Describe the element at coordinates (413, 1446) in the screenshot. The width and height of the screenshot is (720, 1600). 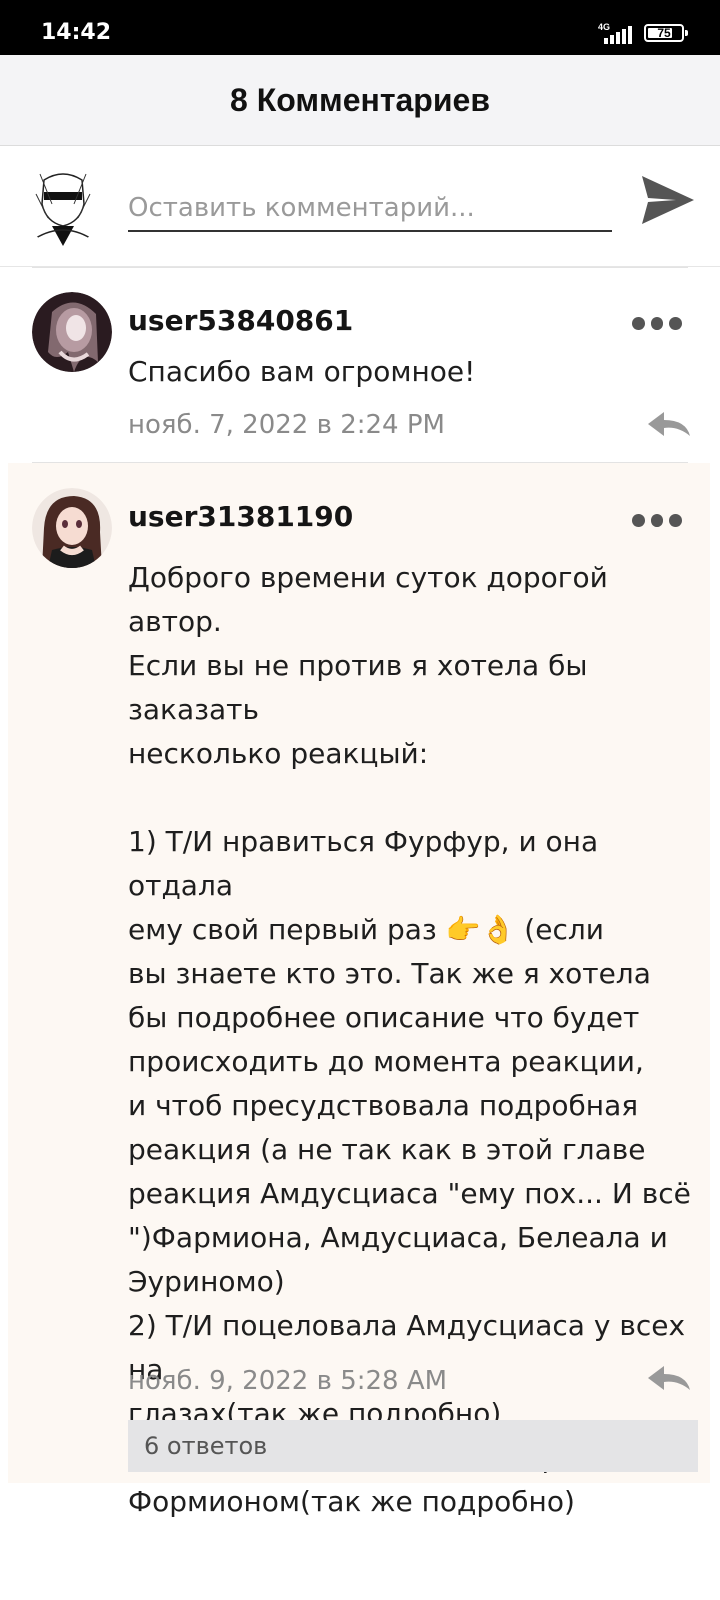
I see `replies-button: 6 ответов` at that location.